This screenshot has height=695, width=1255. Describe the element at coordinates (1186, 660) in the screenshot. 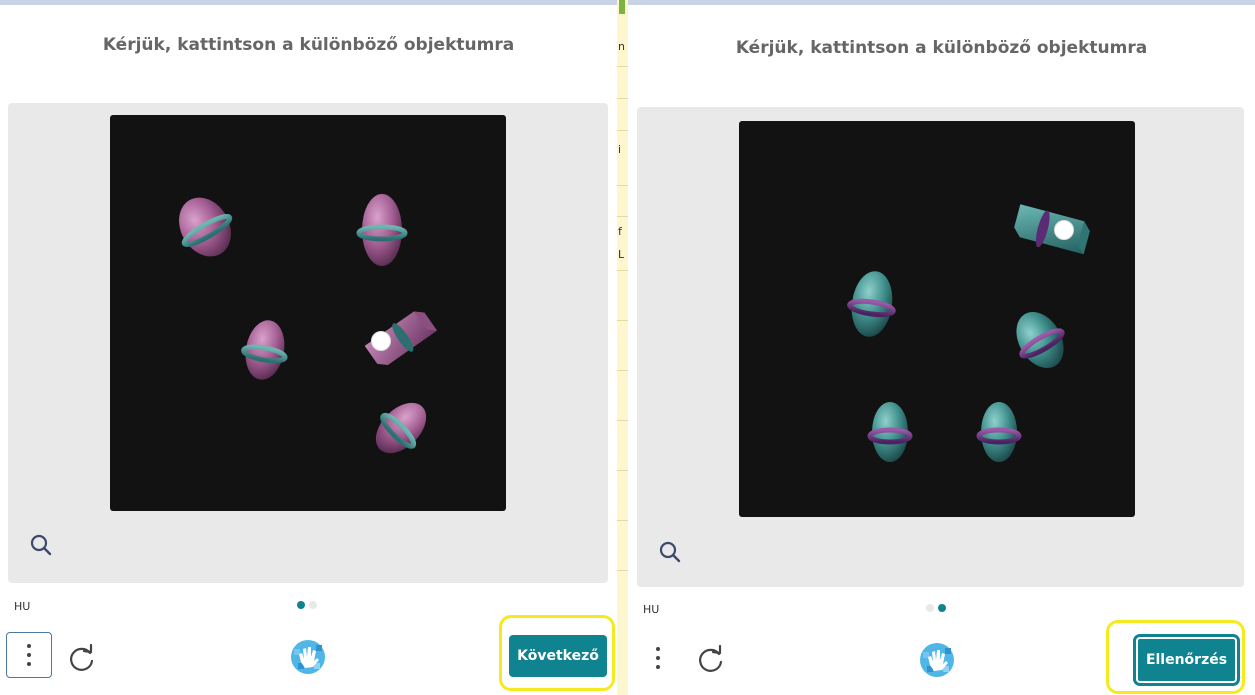

I see `check-button: Ellenőrzés` at that location.